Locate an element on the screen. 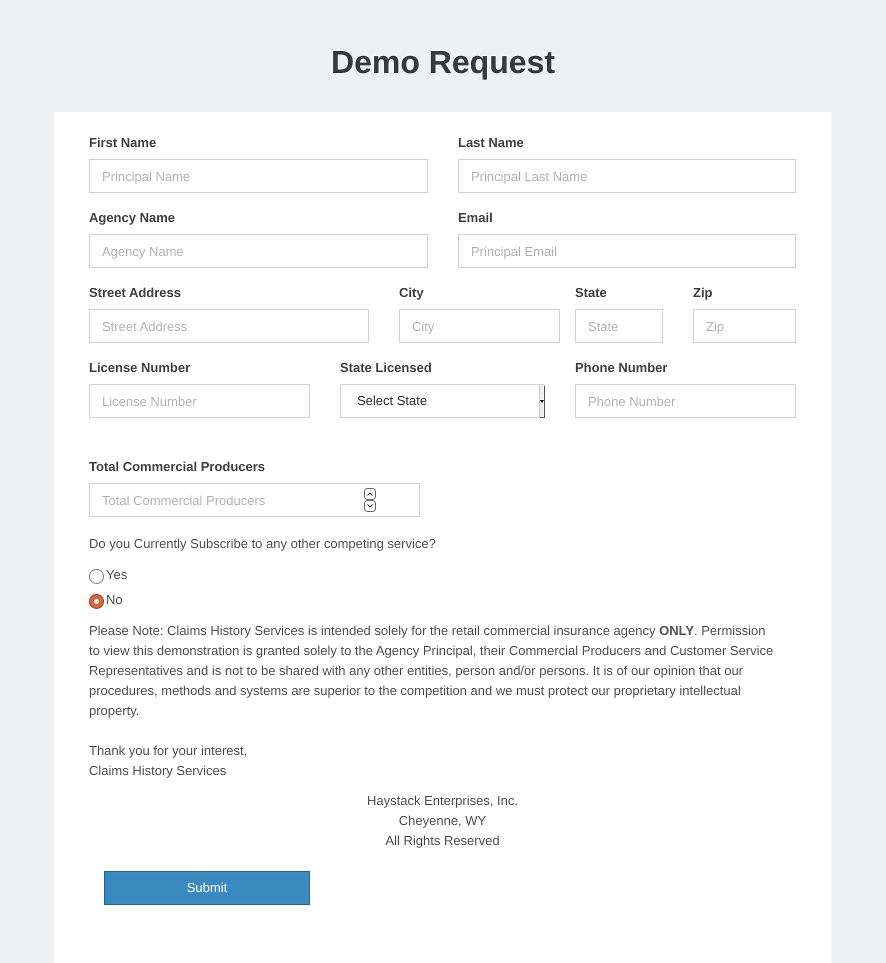 The height and width of the screenshot is (963, 886). text-field: Principal Last Name is located at coordinates (627, 176).